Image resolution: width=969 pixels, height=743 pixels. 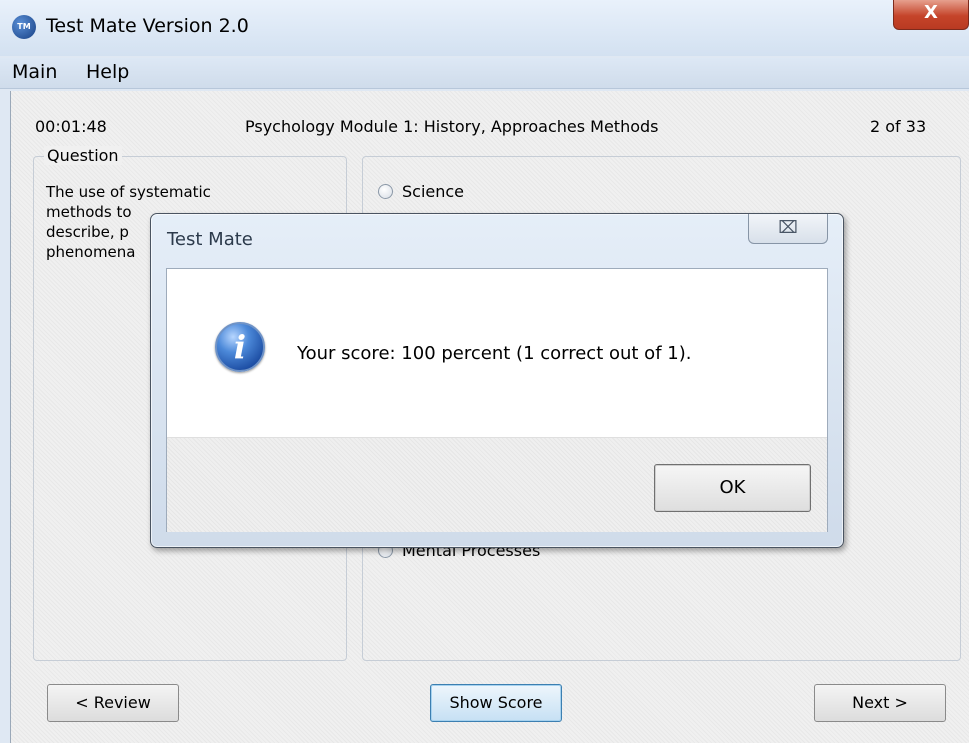 What do you see at coordinates (385, 191) in the screenshot?
I see `radio-button` at bounding box center [385, 191].